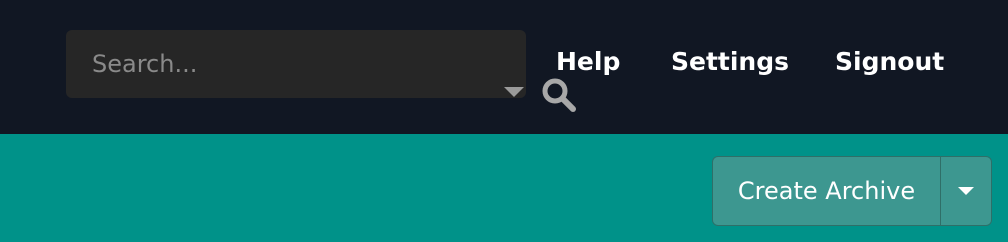  What do you see at coordinates (246, 64) in the screenshot?
I see `search-input` at bounding box center [246, 64].